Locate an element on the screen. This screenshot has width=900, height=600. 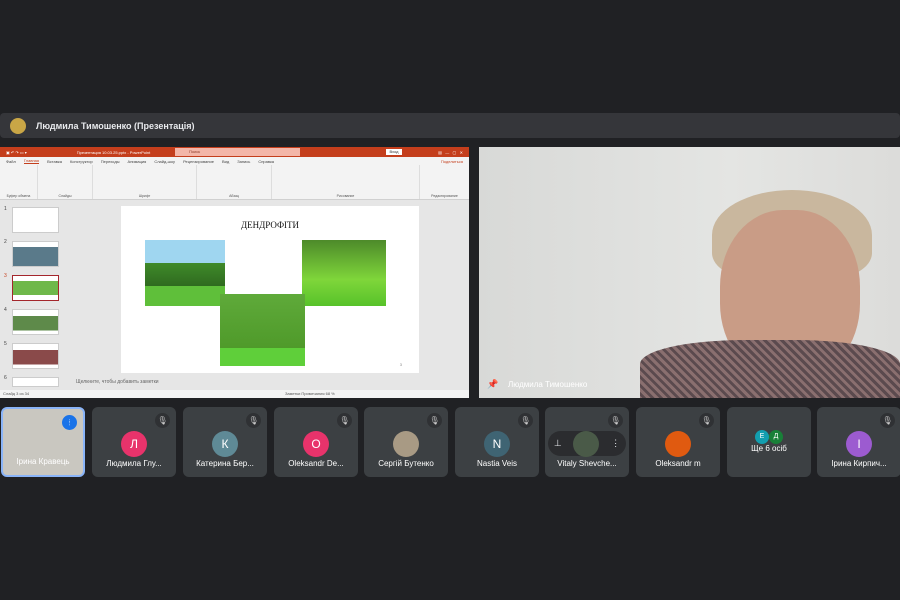
presentation-title: Людмила Тимошенко (Презентація) is located at coordinates (115, 125).